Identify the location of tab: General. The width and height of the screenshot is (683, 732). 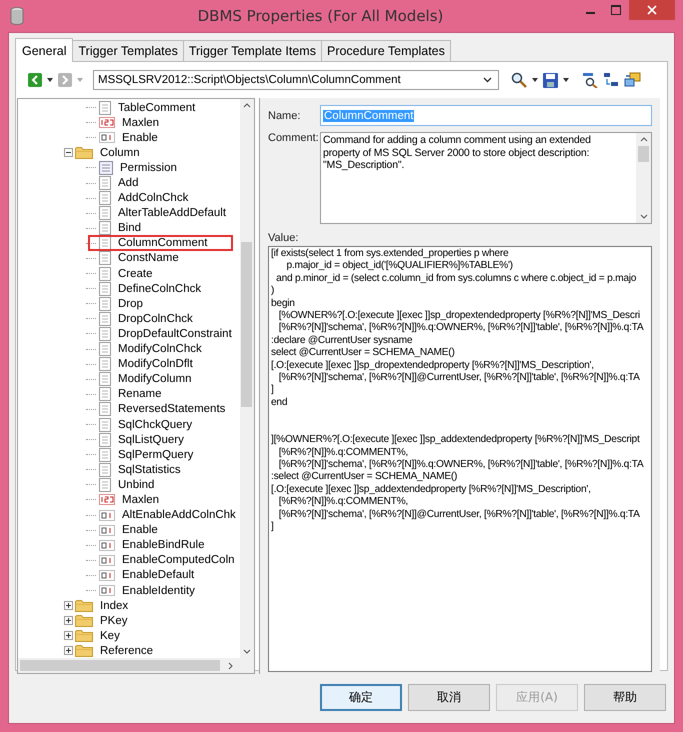
(44, 50).